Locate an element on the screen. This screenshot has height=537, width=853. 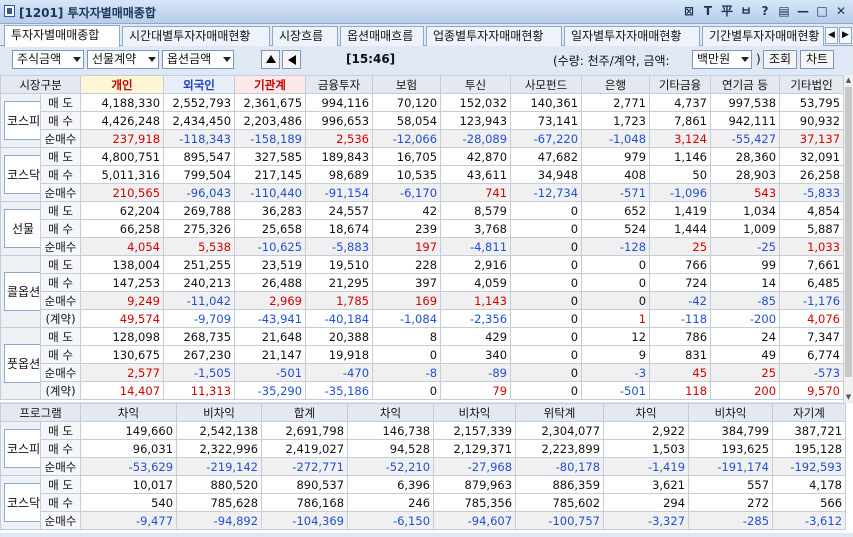
table-cell: -12,066 is located at coordinates (407, 138).